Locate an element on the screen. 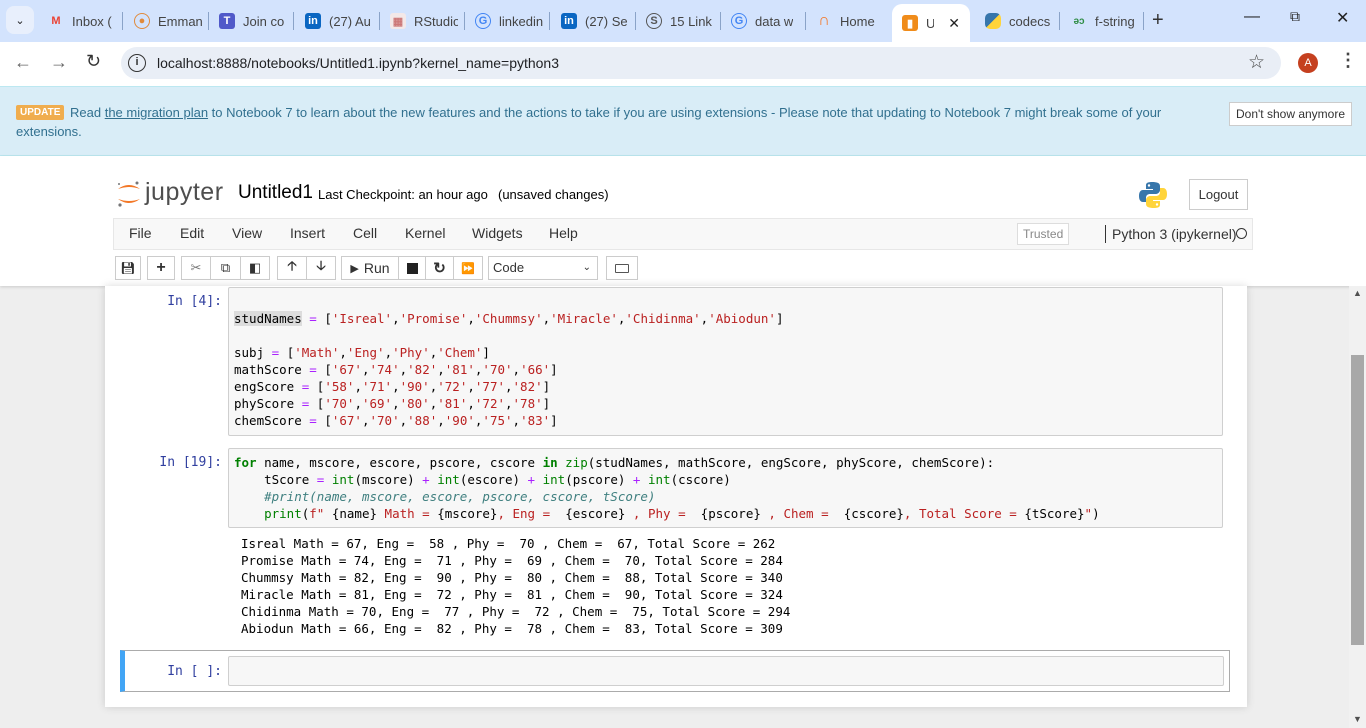 The height and width of the screenshot is (728, 1366). rstudio-icon: ▦ is located at coordinates (398, 21).